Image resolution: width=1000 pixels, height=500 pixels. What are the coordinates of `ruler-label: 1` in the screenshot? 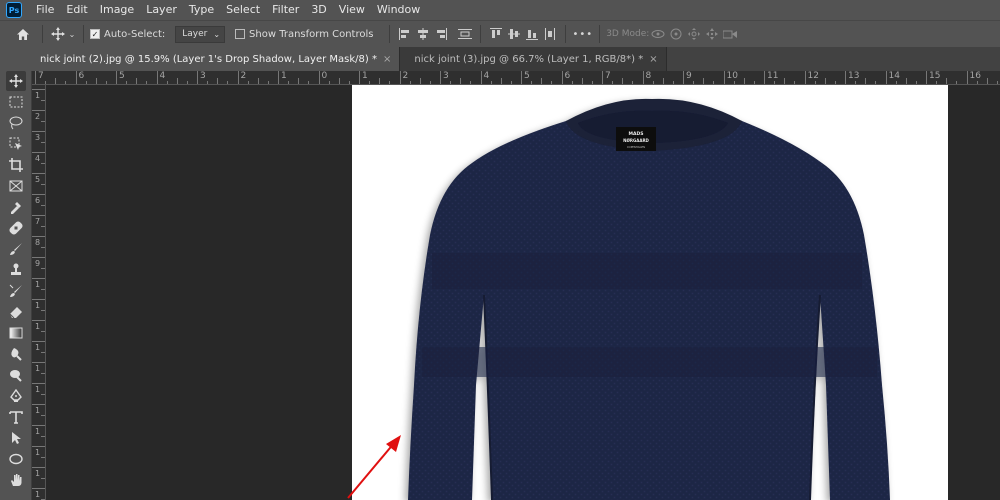 It's located at (38, 410).